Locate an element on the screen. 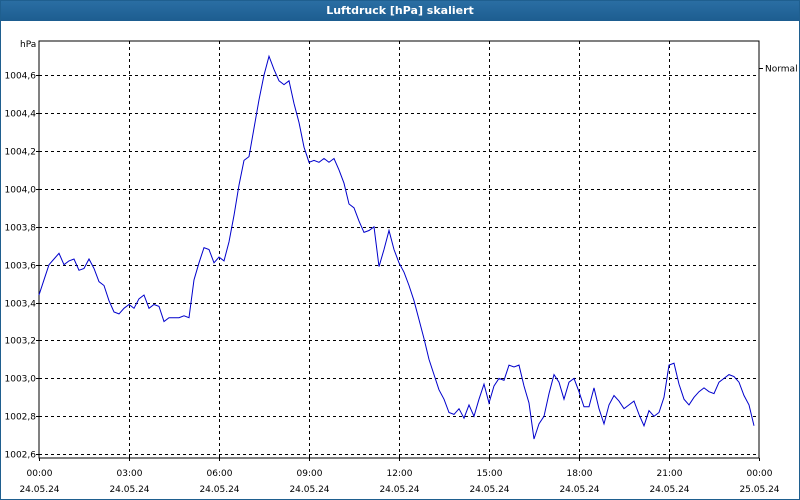 The width and height of the screenshot is (800, 500). y-tick-label: 1002,8 is located at coordinates (21, 418).